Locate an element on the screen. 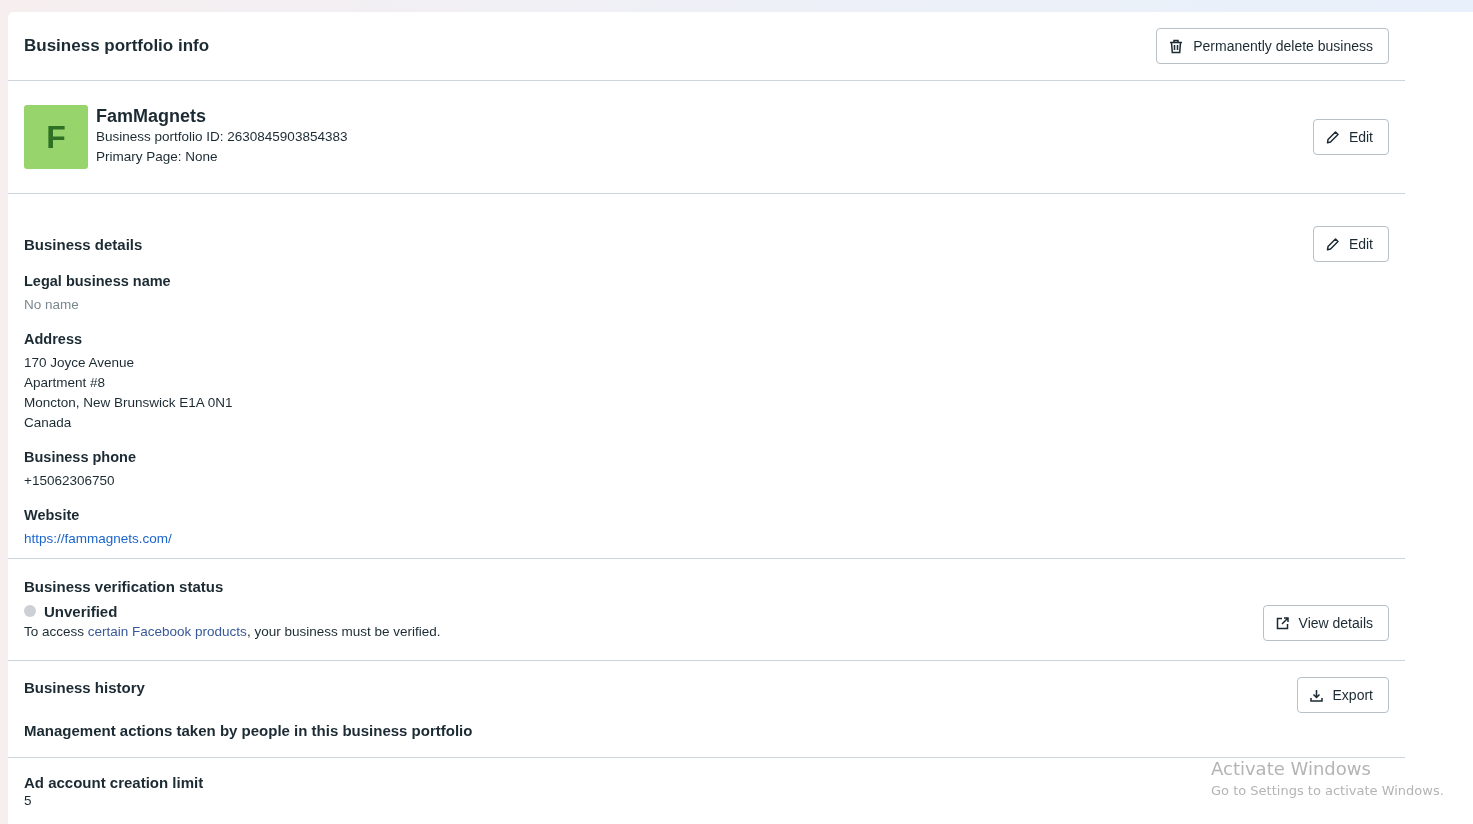  field-value: Canada is located at coordinates (48, 423).